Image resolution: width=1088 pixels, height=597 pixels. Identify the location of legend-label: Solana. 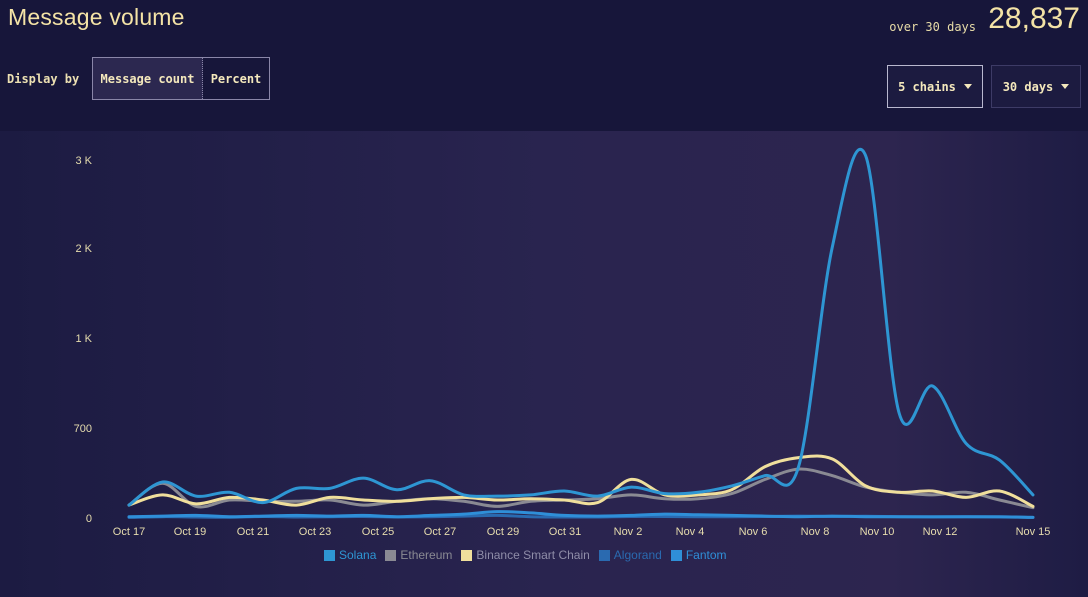
(358, 555).